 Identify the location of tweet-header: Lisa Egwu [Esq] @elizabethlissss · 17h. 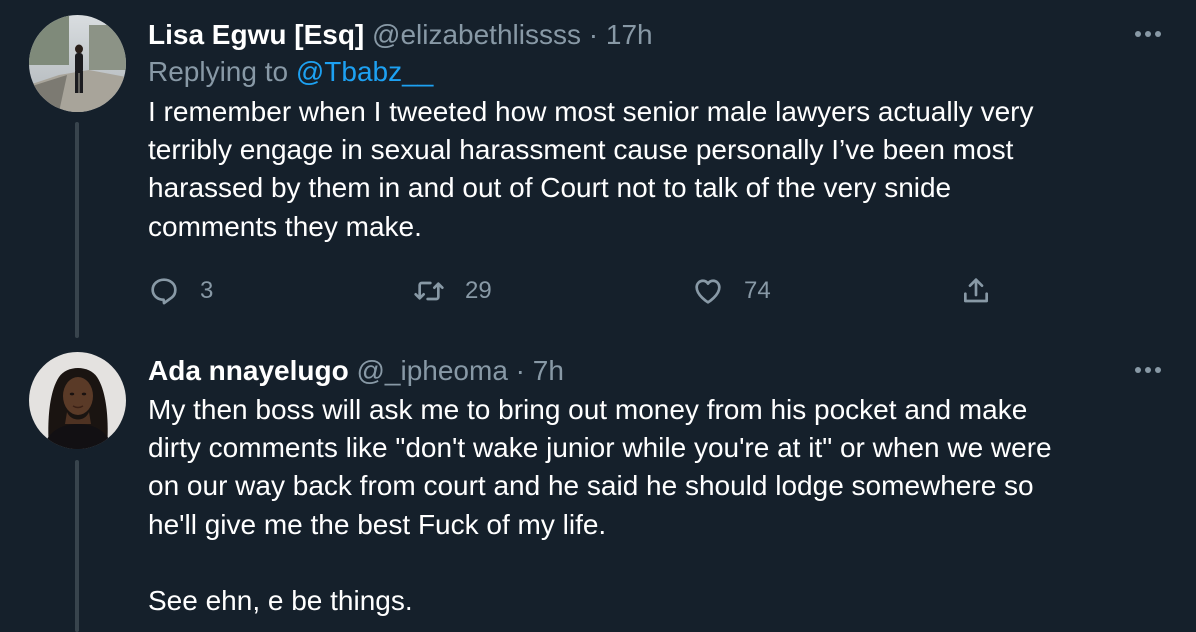
(657, 35).